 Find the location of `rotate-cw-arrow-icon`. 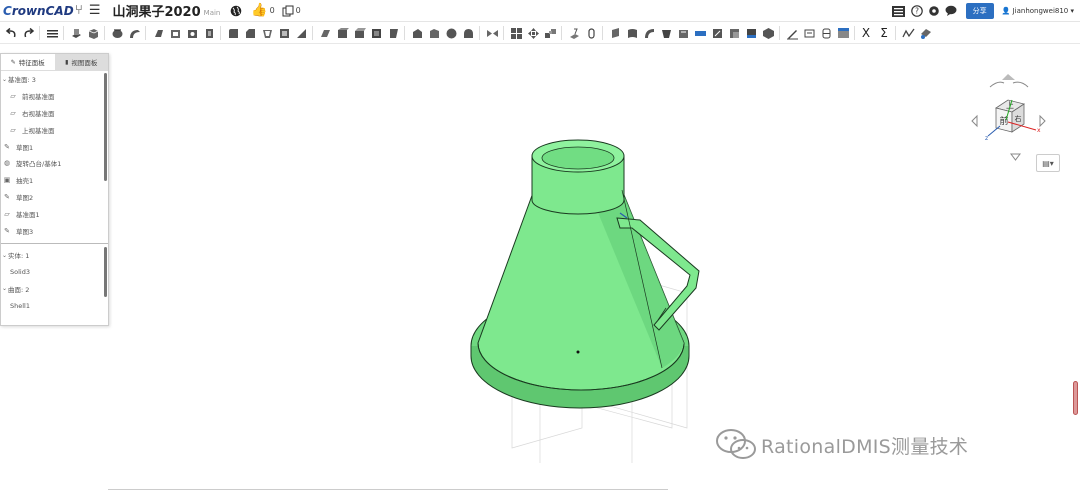

rotate-cw-arrow-icon is located at coordinates (1020, 84).